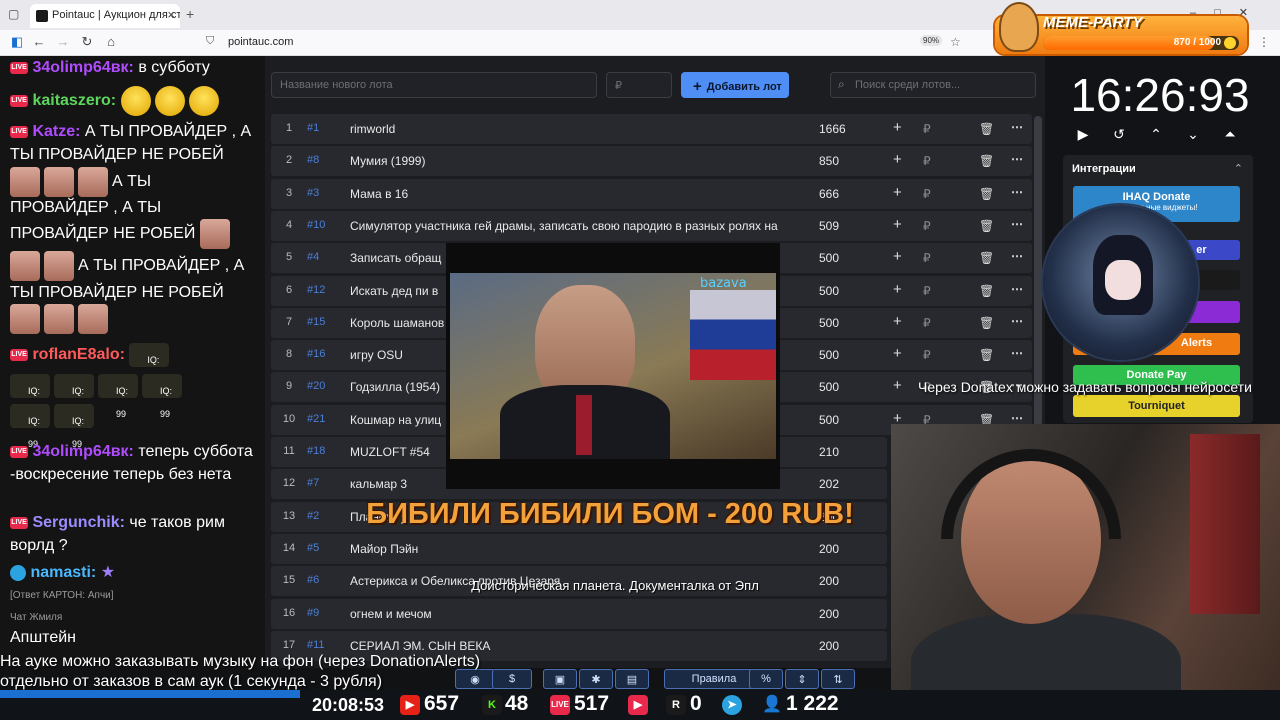 The image size is (1280, 720). I want to click on lot-amount: 1666, so click(839, 129).